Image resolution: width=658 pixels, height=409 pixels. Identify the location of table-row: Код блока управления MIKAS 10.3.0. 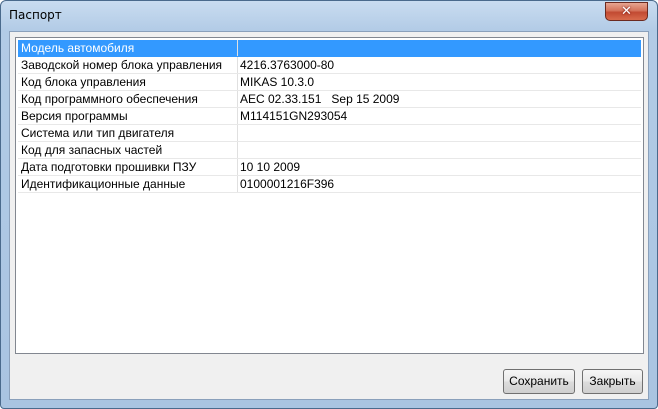
(329, 82).